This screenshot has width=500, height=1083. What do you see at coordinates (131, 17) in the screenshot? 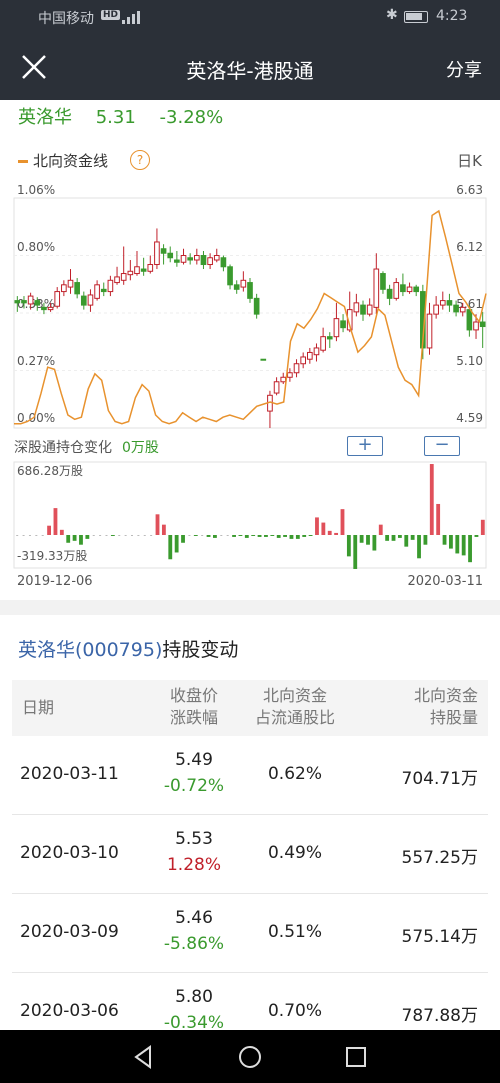
I see `signal-icon` at bounding box center [131, 17].